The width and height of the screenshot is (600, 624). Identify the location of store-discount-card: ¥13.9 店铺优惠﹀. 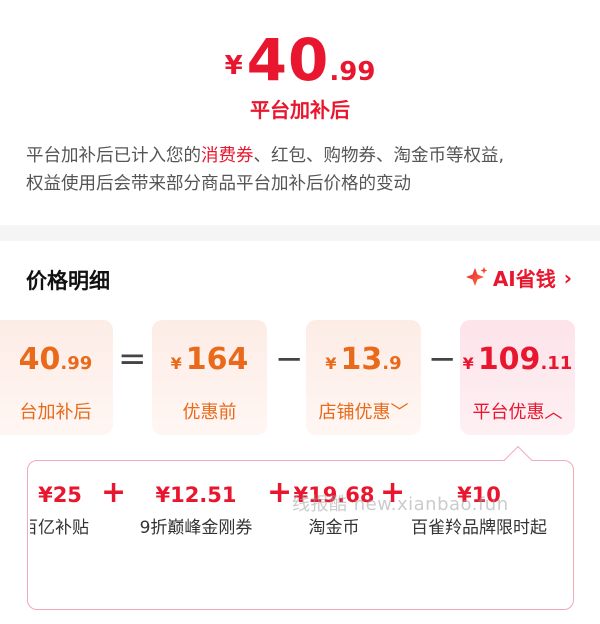
(363, 377).